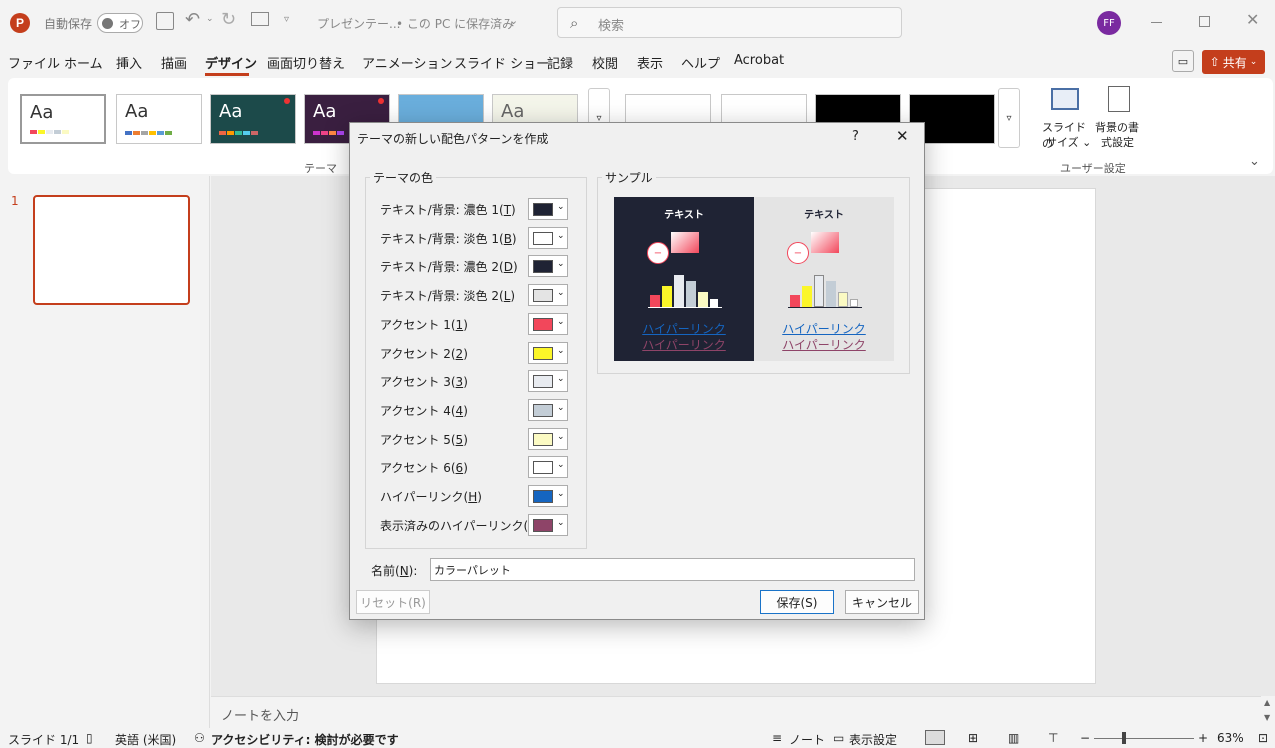  Describe the element at coordinates (882, 602) in the screenshot. I see `cancel-button: キャンセル` at that location.